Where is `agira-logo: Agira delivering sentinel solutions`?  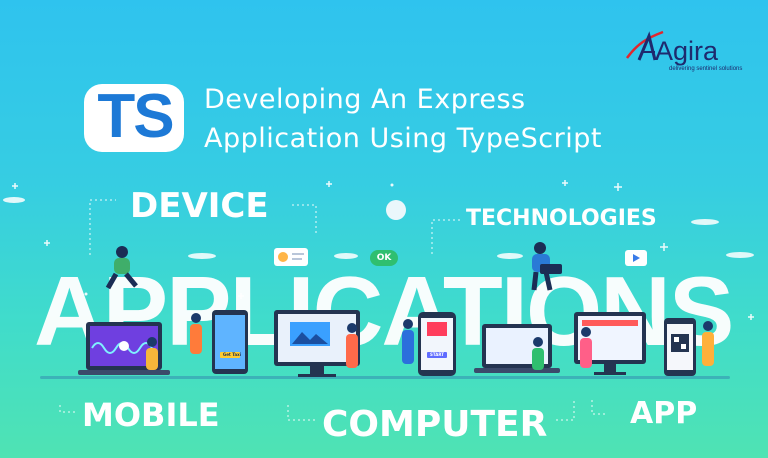 agira-logo: Agira delivering sentinel solutions is located at coordinates (695, 53).